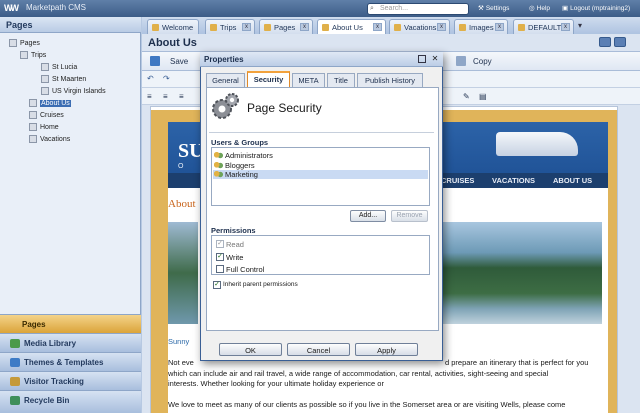 The height and width of the screenshot is (413, 640). What do you see at coordinates (225, 106) in the screenshot?
I see `gear-icon` at bounding box center [225, 106].